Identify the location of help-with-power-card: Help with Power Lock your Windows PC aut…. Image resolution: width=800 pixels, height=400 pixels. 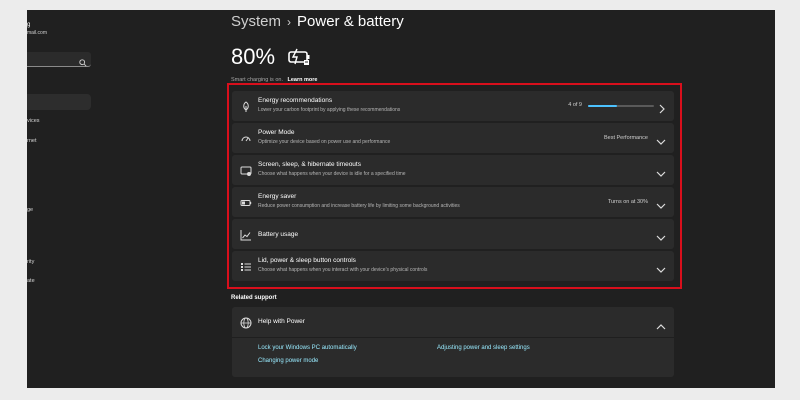
(453, 342).